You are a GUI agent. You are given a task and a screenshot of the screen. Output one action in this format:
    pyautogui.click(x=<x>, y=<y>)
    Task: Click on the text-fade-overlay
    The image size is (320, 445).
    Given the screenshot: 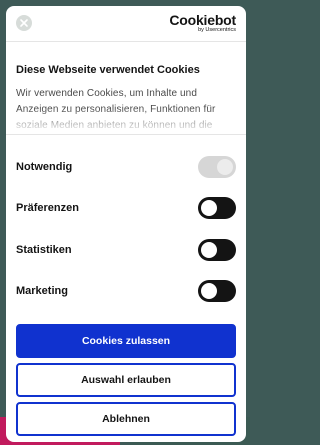 What is the action you would take?
    pyautogui.click(x=126, y=121)
    